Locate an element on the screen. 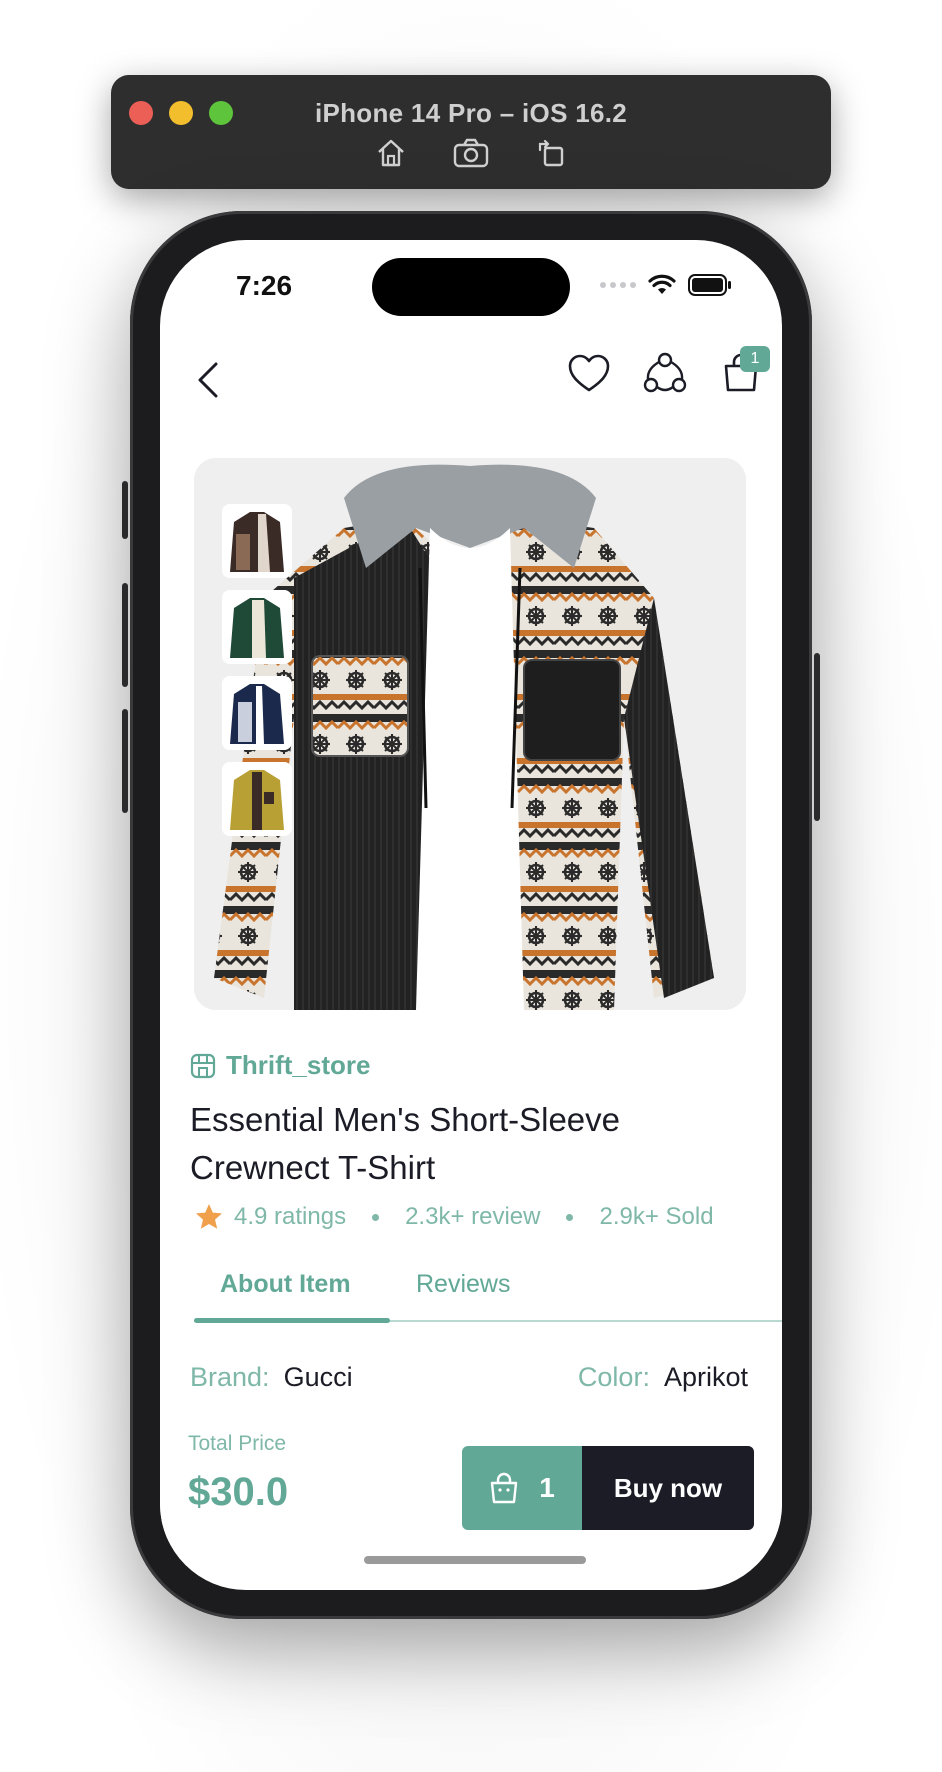 This screenshot has height=1772, width=942. cart-button: 1 is located at coordinates (744, 371).